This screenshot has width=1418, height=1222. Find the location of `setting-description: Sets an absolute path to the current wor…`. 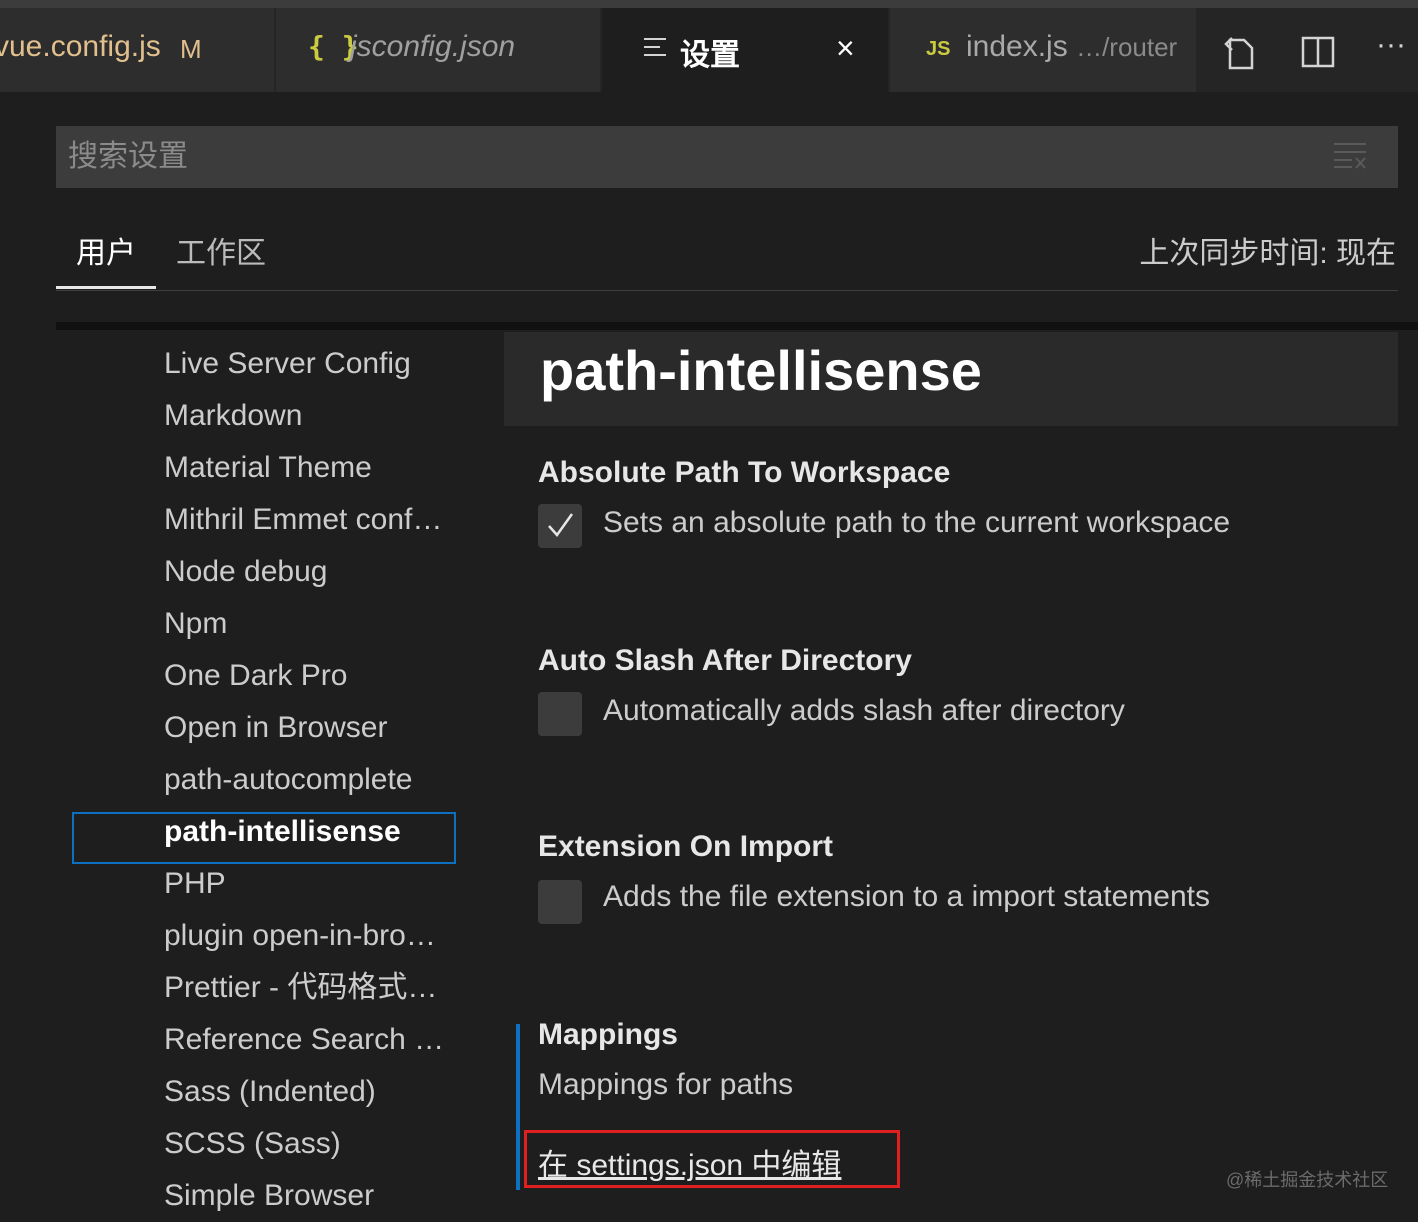

setting-description: Sets an absolute path to the current wor… is located at coordinates (917, 522).